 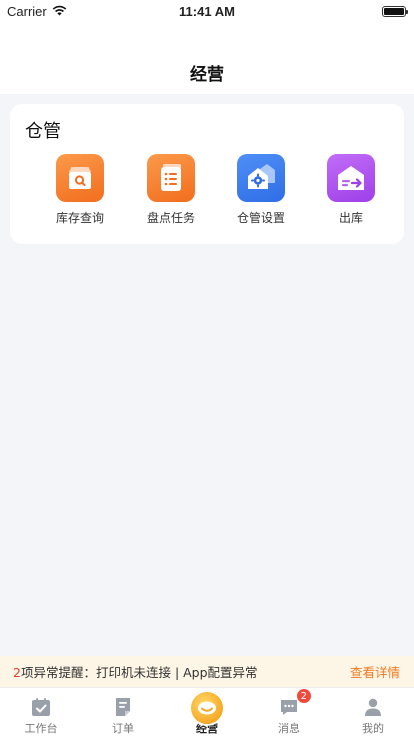 I want to click on tab-workbench: 工作台, so click(x=41, y=712).